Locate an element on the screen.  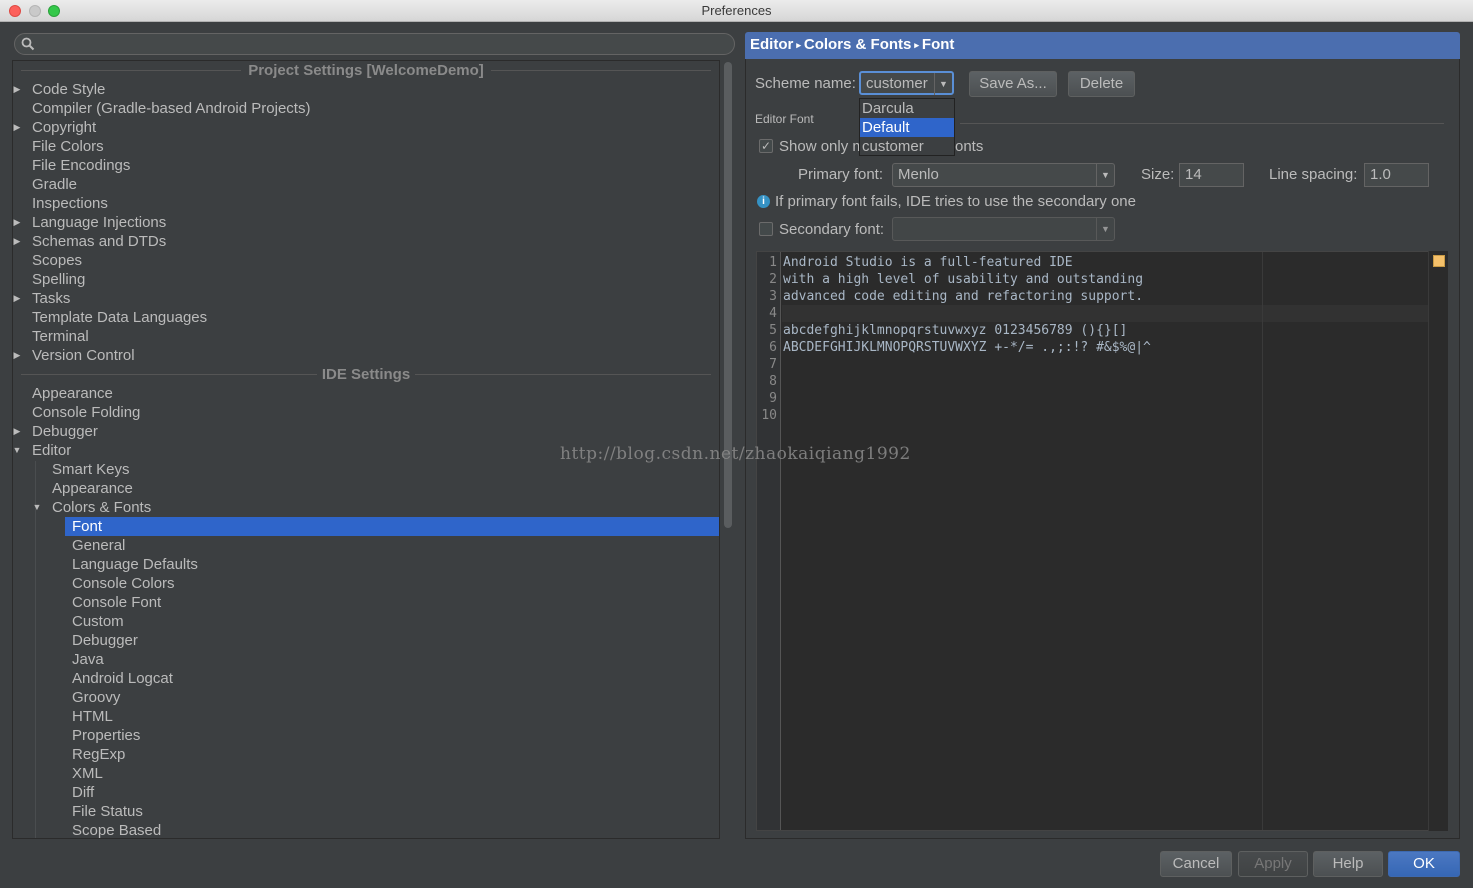
tree-item-code-style: ▶ Code Style is located at coordinates (366, 89).